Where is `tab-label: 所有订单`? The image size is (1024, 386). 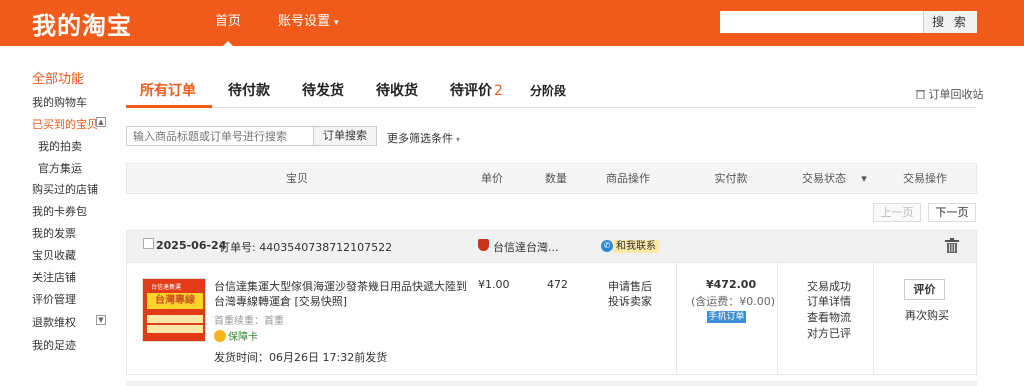
tab-label: 所有订单 is located at coordinates (168, 91).